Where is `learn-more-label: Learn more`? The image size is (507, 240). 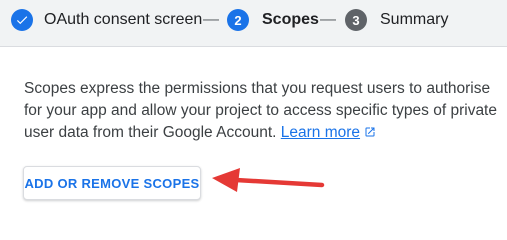
learn-more-label: Learn more is located at coordinates (320, 132).